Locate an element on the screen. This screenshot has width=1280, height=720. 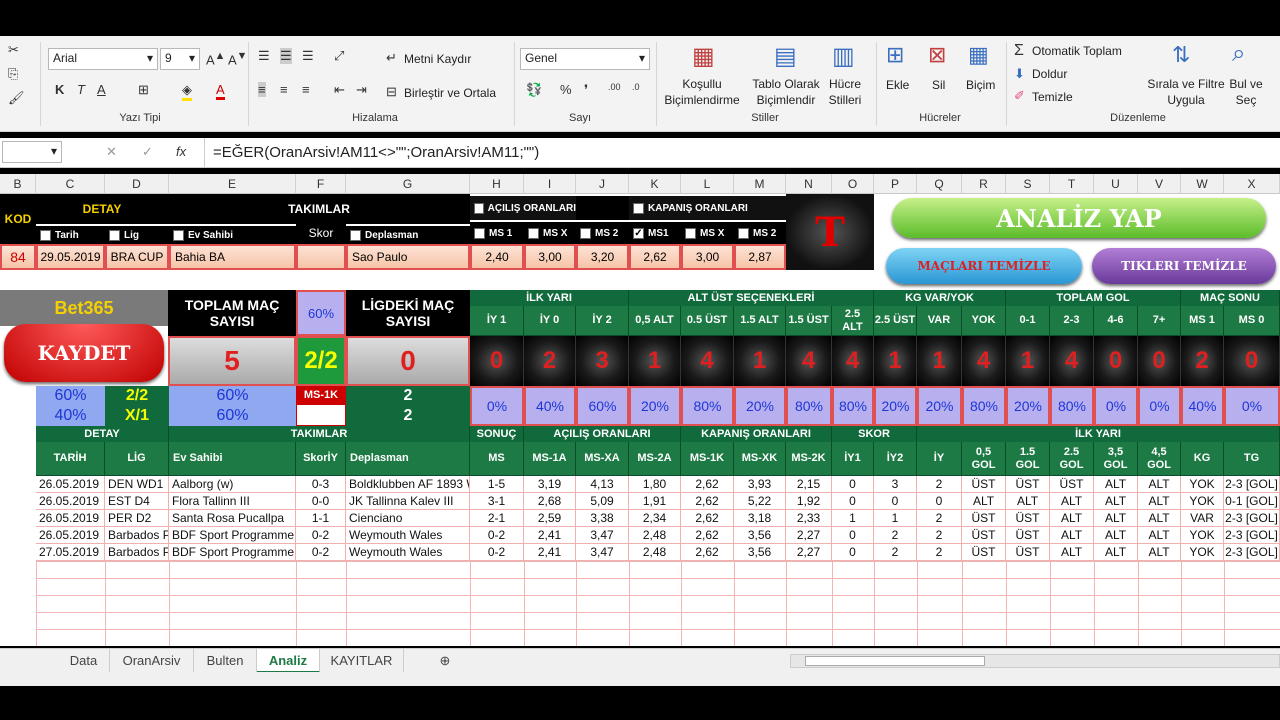
table-cell-r1-c10: 5,22 is located at coordinates (760, 501).